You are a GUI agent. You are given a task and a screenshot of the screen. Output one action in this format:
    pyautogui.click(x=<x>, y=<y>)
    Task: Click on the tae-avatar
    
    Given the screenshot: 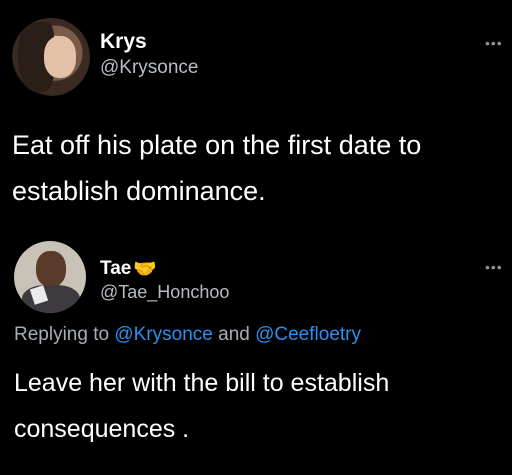 What is the action you would take?
    pyautogui.click(x=50, y=277)
    